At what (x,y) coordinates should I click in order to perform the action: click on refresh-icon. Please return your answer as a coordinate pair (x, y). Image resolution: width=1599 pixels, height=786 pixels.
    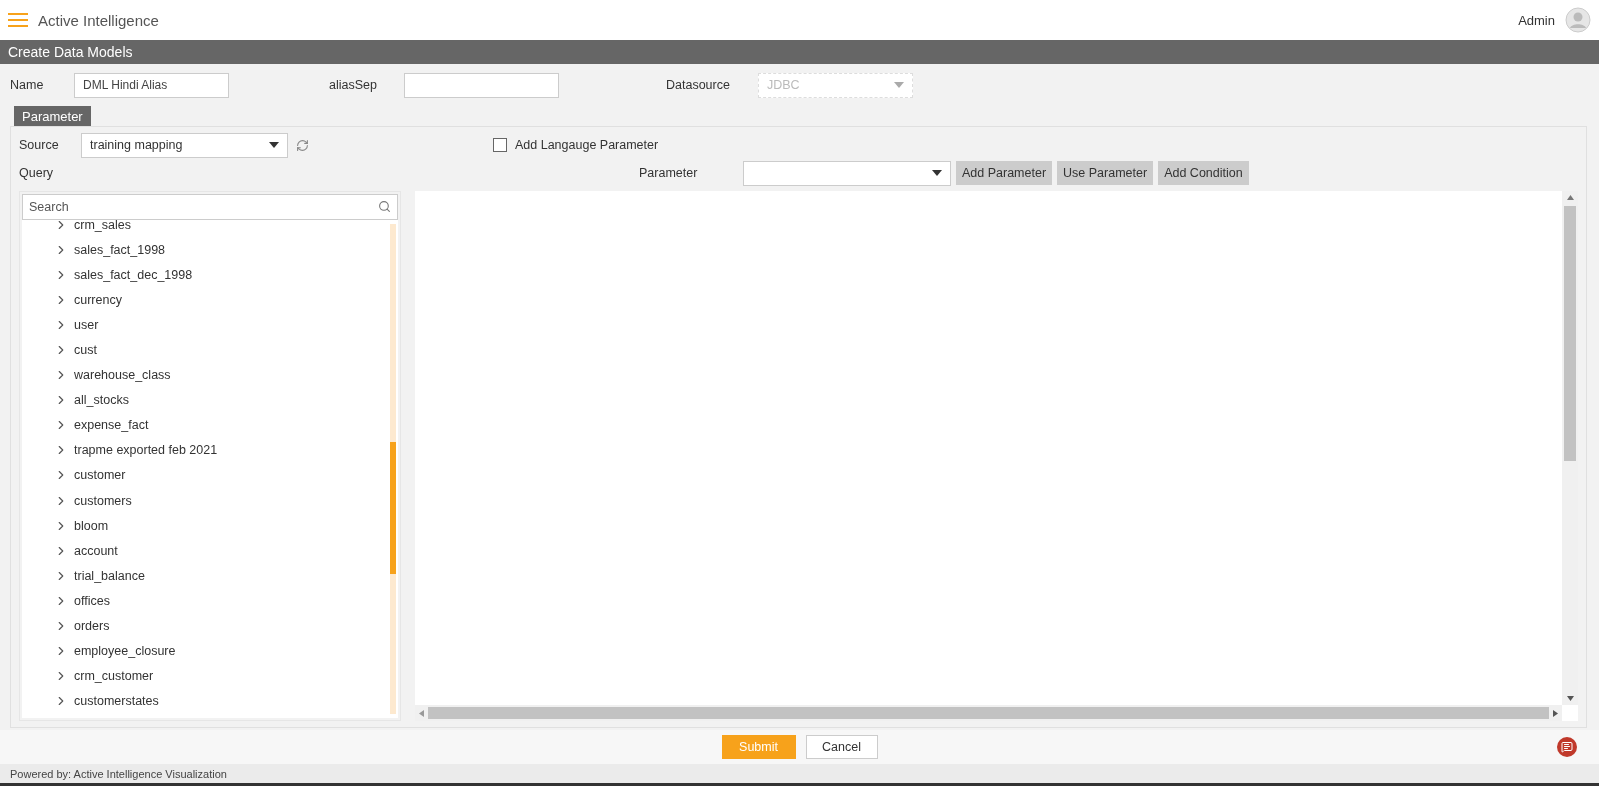
    Looking at the image, I should click on (302, 145).